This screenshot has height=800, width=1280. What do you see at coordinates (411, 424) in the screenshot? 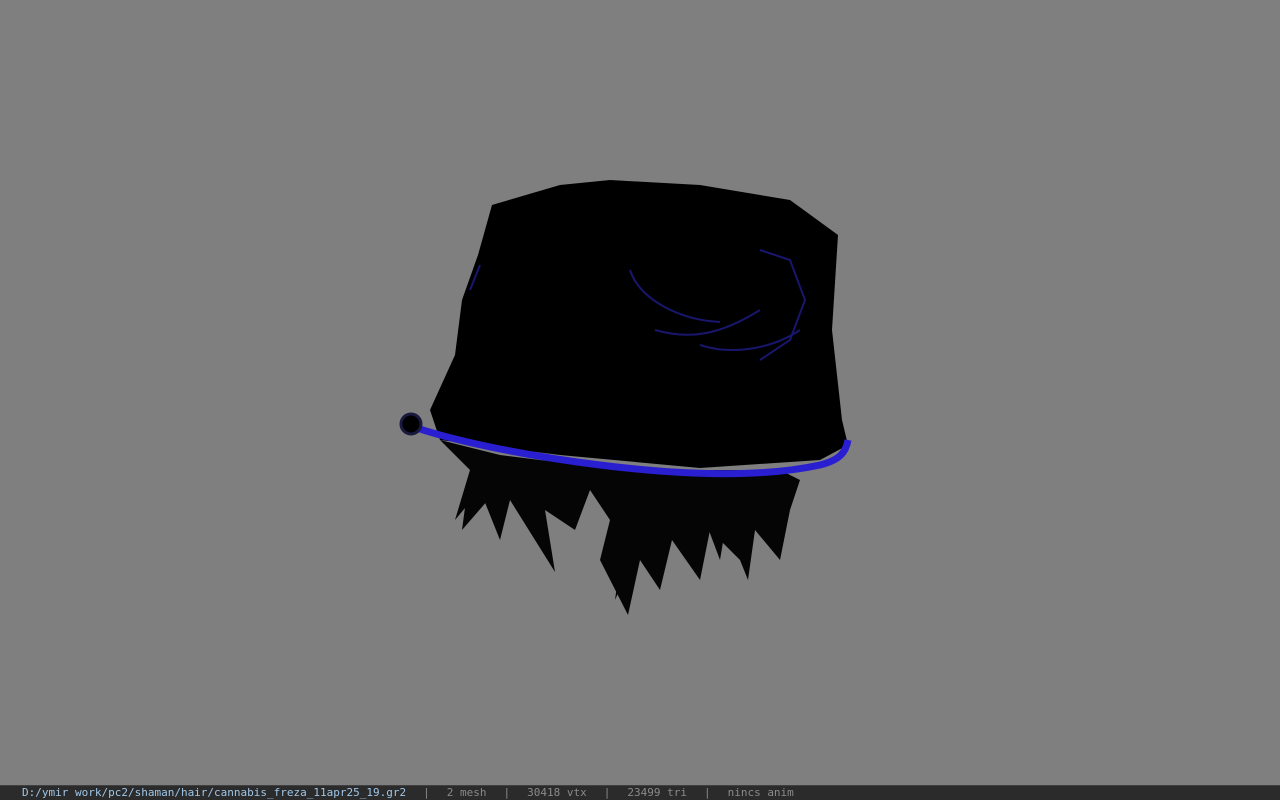
I see `hat-grommet` at bounding box center [411, 424].